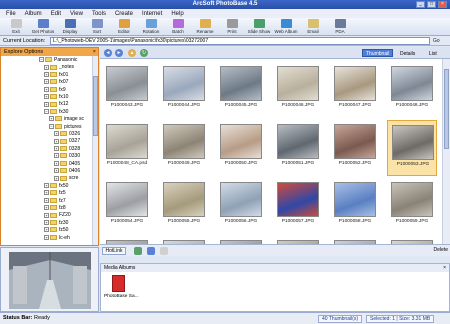 This screenshot has height=324, width=450. I want to click on menu-item-create: Create, so click(124, 14).